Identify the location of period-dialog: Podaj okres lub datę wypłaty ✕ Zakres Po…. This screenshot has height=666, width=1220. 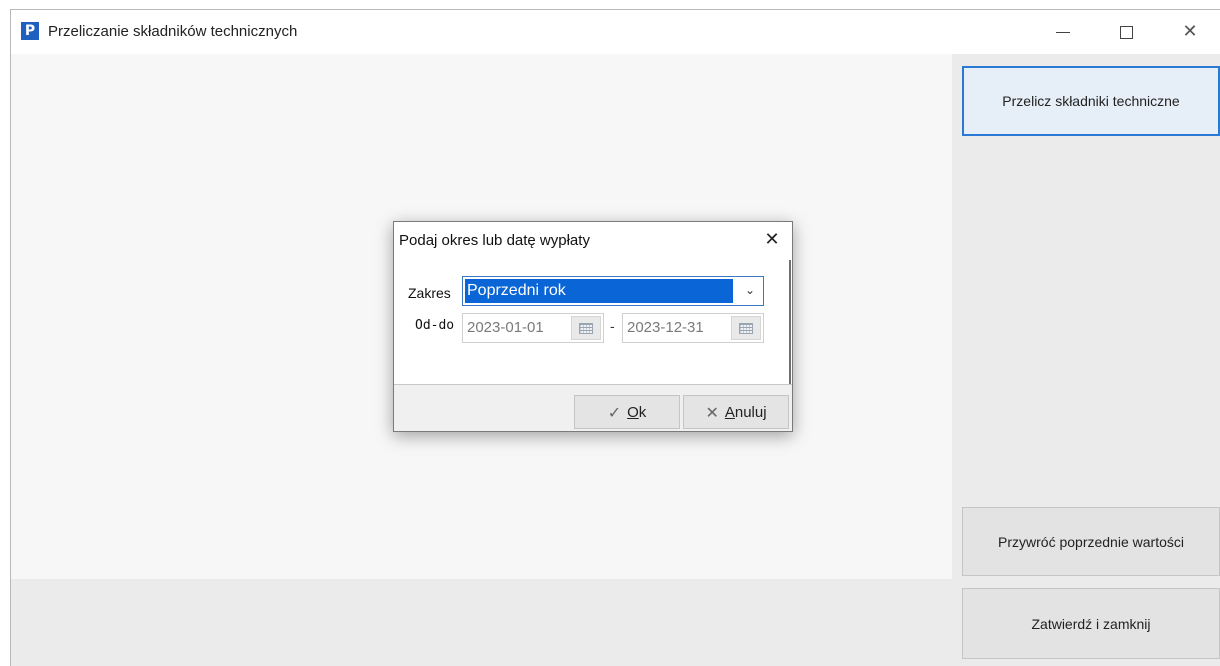
(593, 326).